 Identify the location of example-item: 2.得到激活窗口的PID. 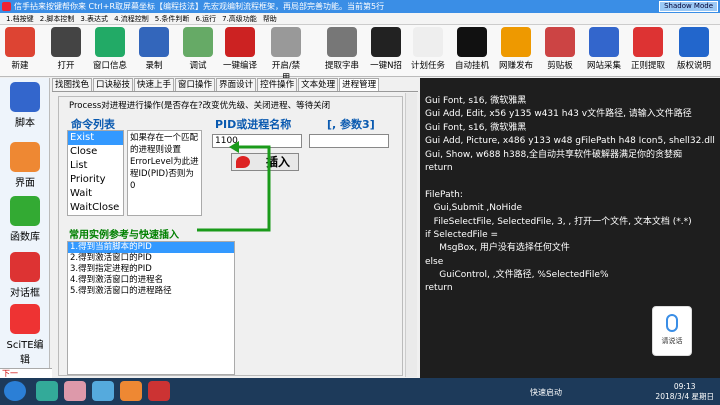
(151, 258).